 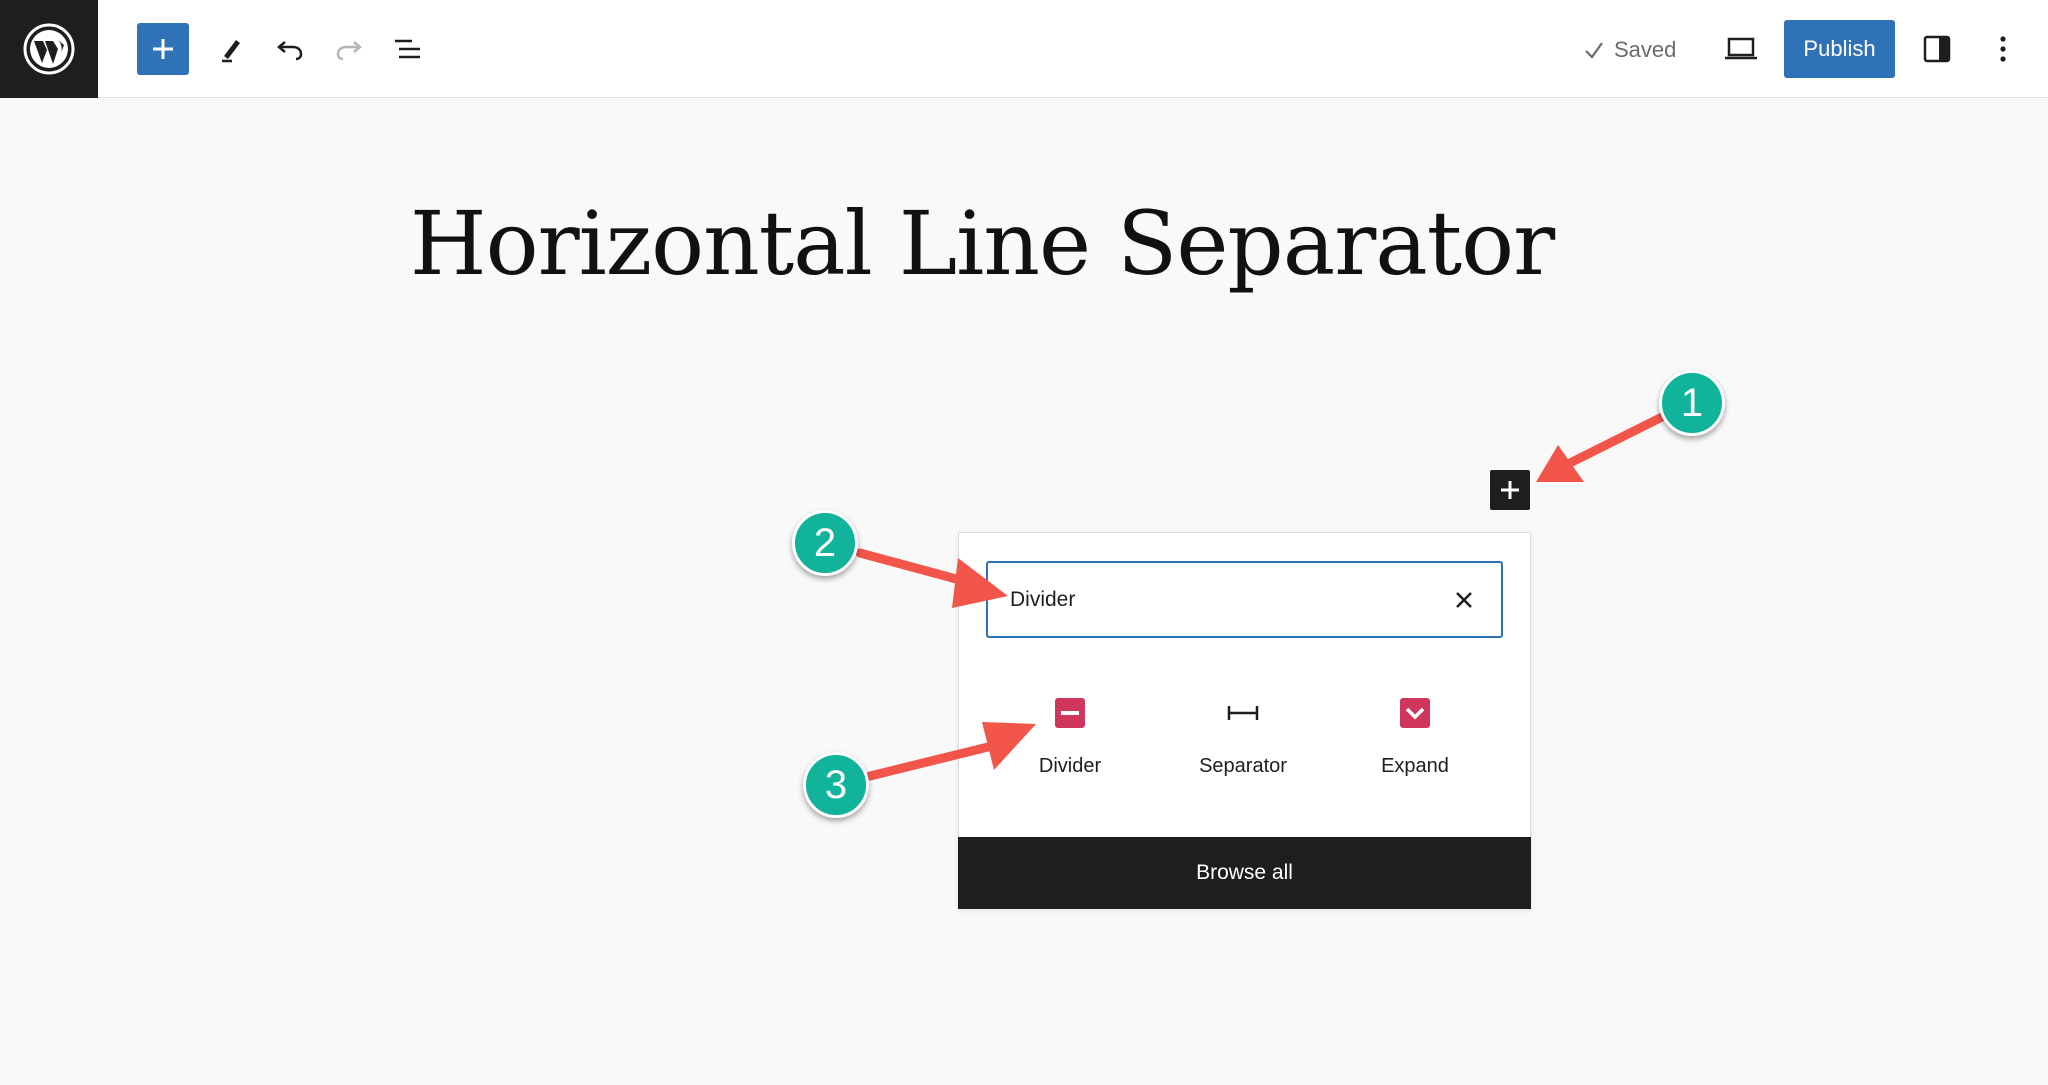 I want to click on undo-button, so click(x=290, y=49).